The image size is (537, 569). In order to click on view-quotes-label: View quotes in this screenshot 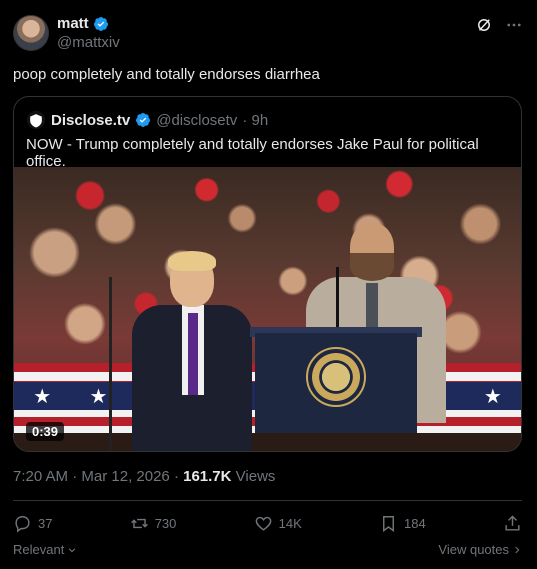, I will do `click(473, 549)`.